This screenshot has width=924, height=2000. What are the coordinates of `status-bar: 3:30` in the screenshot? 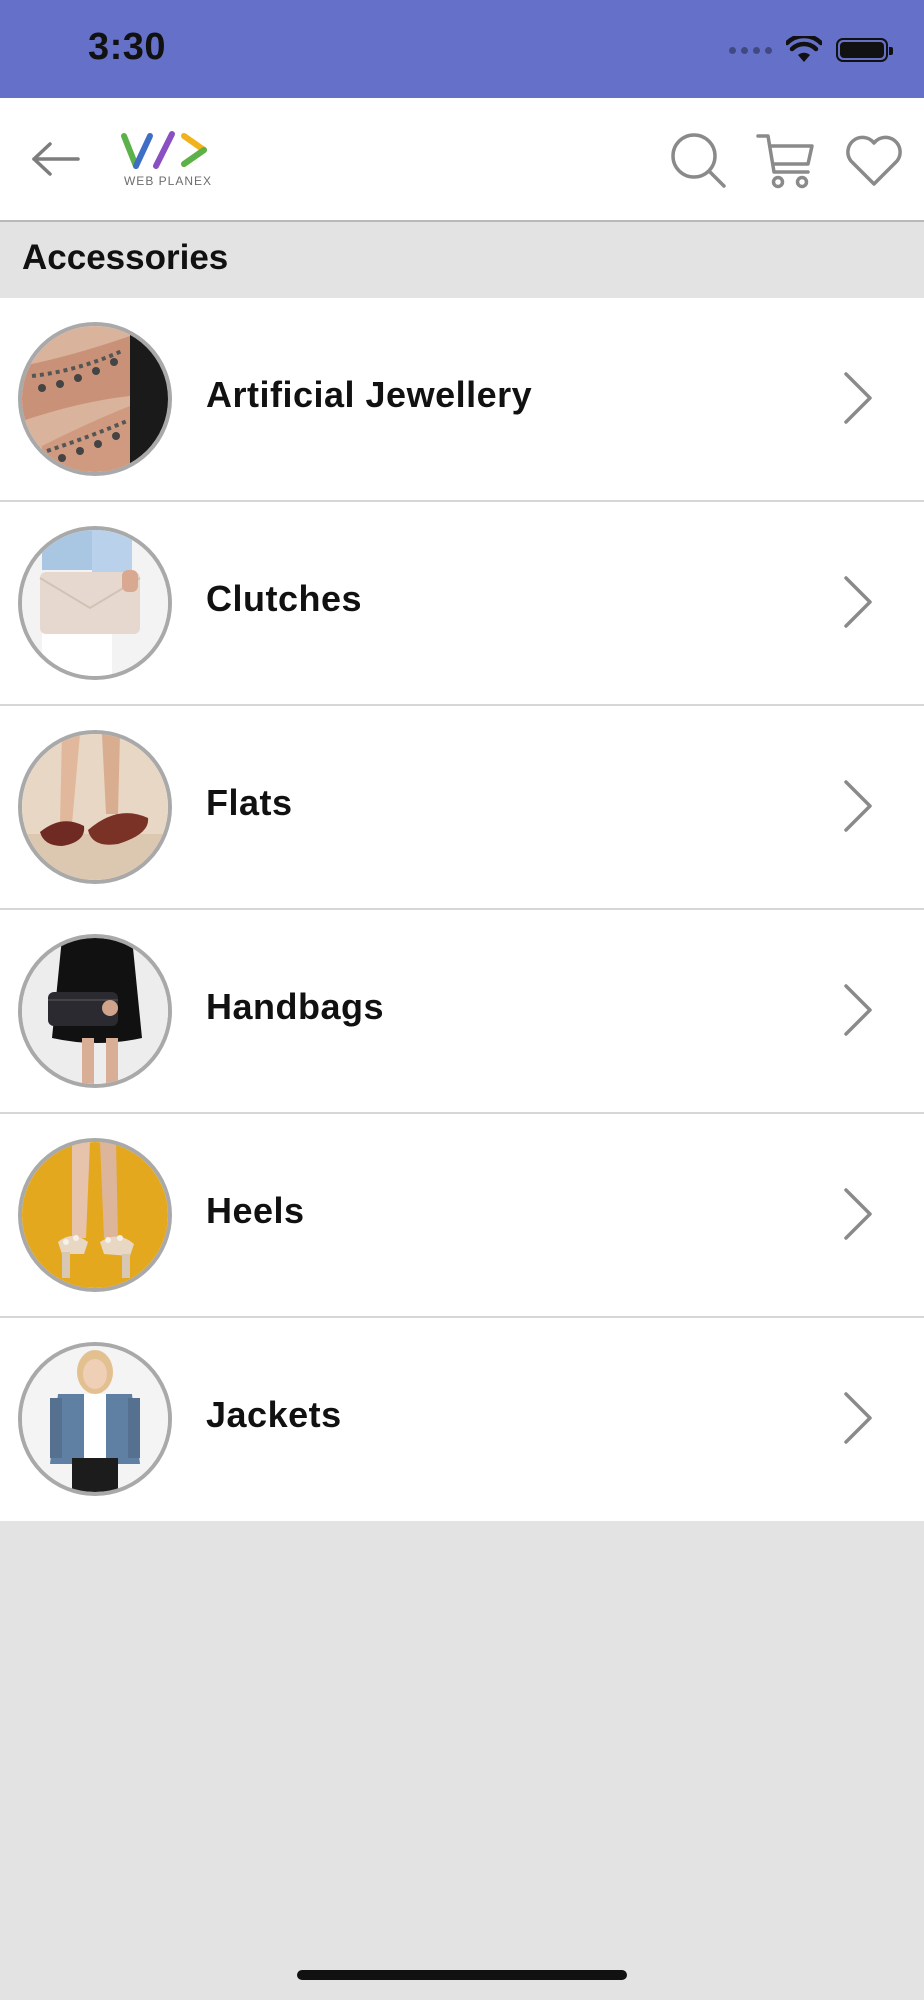 It's located at (462, 49).